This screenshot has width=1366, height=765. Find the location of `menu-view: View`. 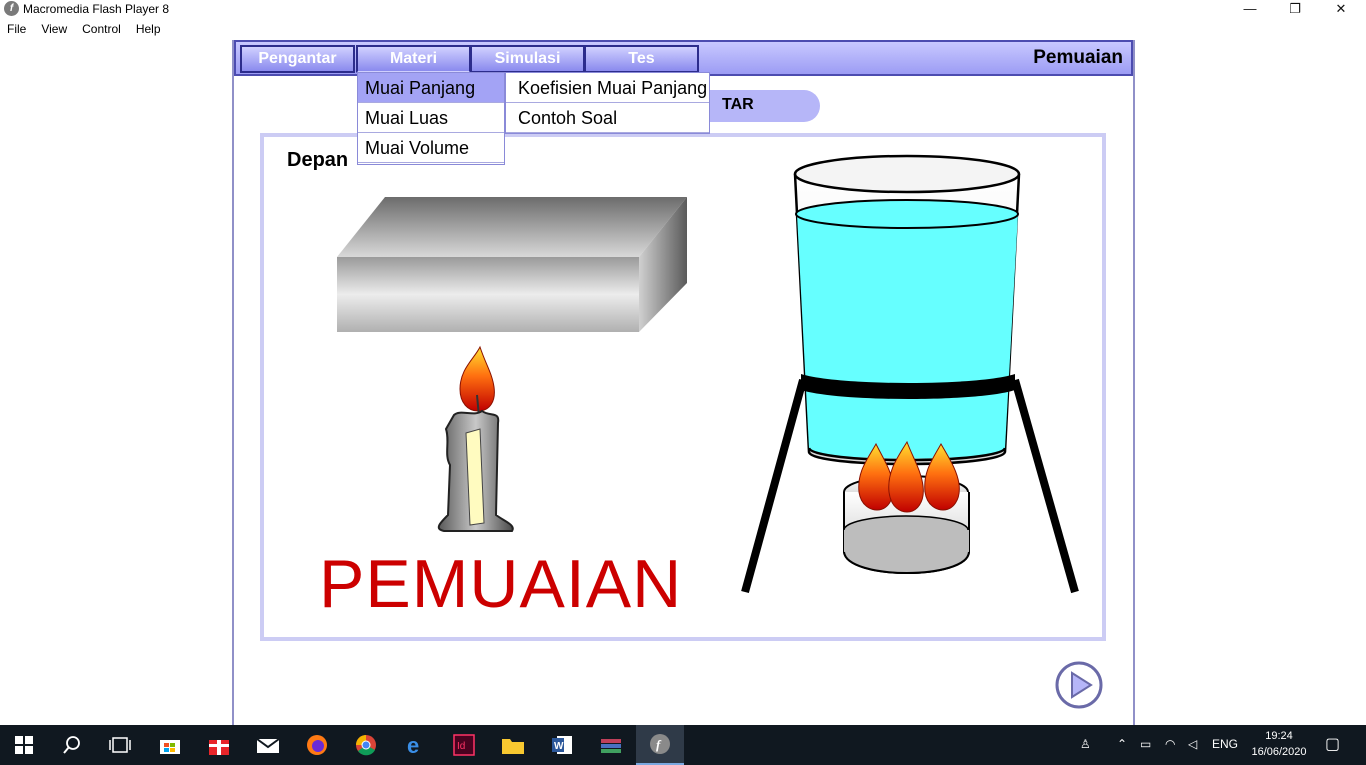

menu-view: View is located at coordinates (54, 29).